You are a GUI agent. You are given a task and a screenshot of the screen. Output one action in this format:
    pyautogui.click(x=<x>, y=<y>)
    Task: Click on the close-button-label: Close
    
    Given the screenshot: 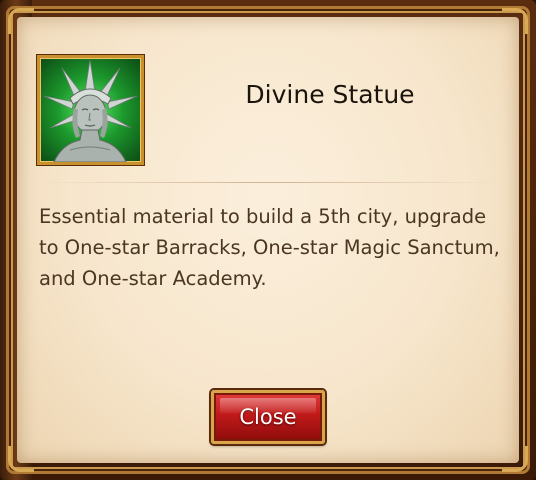 What is the action you would take?
    pyautogui.click(x=268, y=417)
    